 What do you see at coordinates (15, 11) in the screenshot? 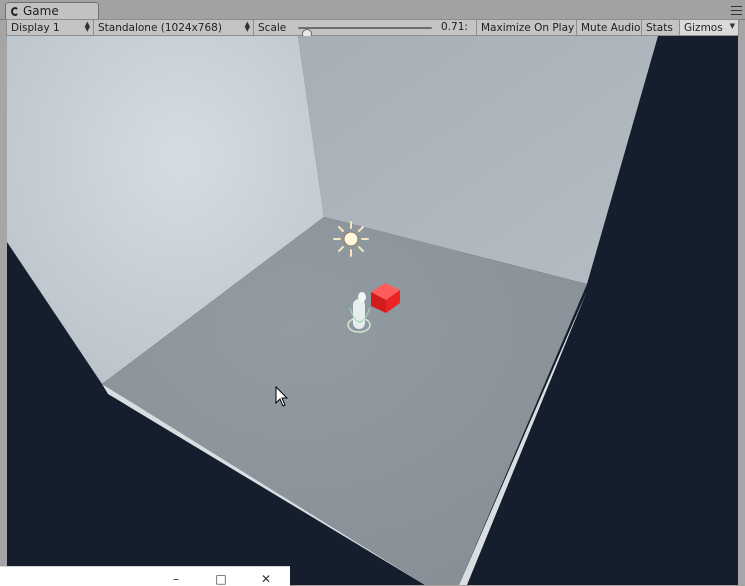
I see `unity-logo-icon` at bounding box center [15, 11].